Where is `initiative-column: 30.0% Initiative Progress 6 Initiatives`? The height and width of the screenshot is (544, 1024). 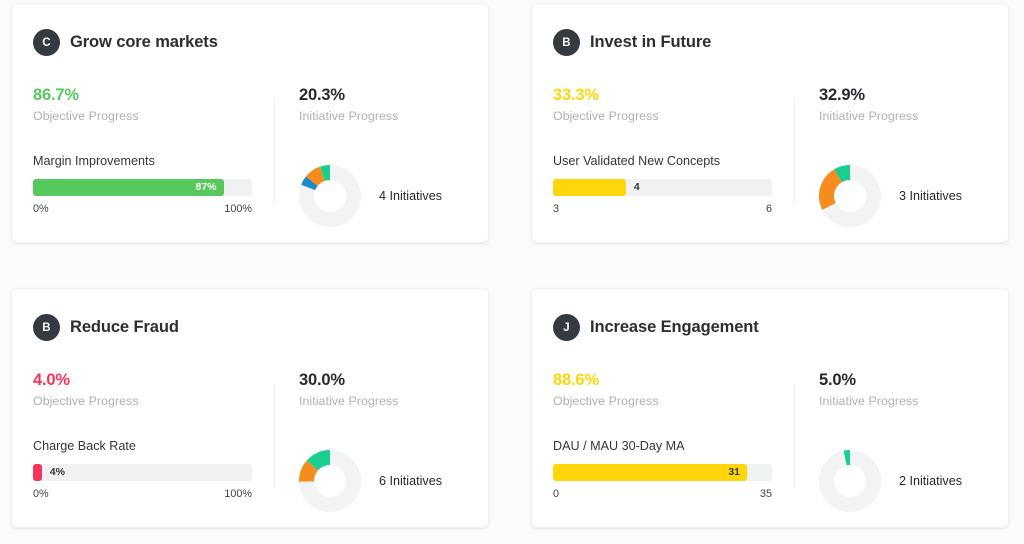
initiative-column: 30.0% Initiative Progress 6 Initiatives is located at coordinates (381, 428).